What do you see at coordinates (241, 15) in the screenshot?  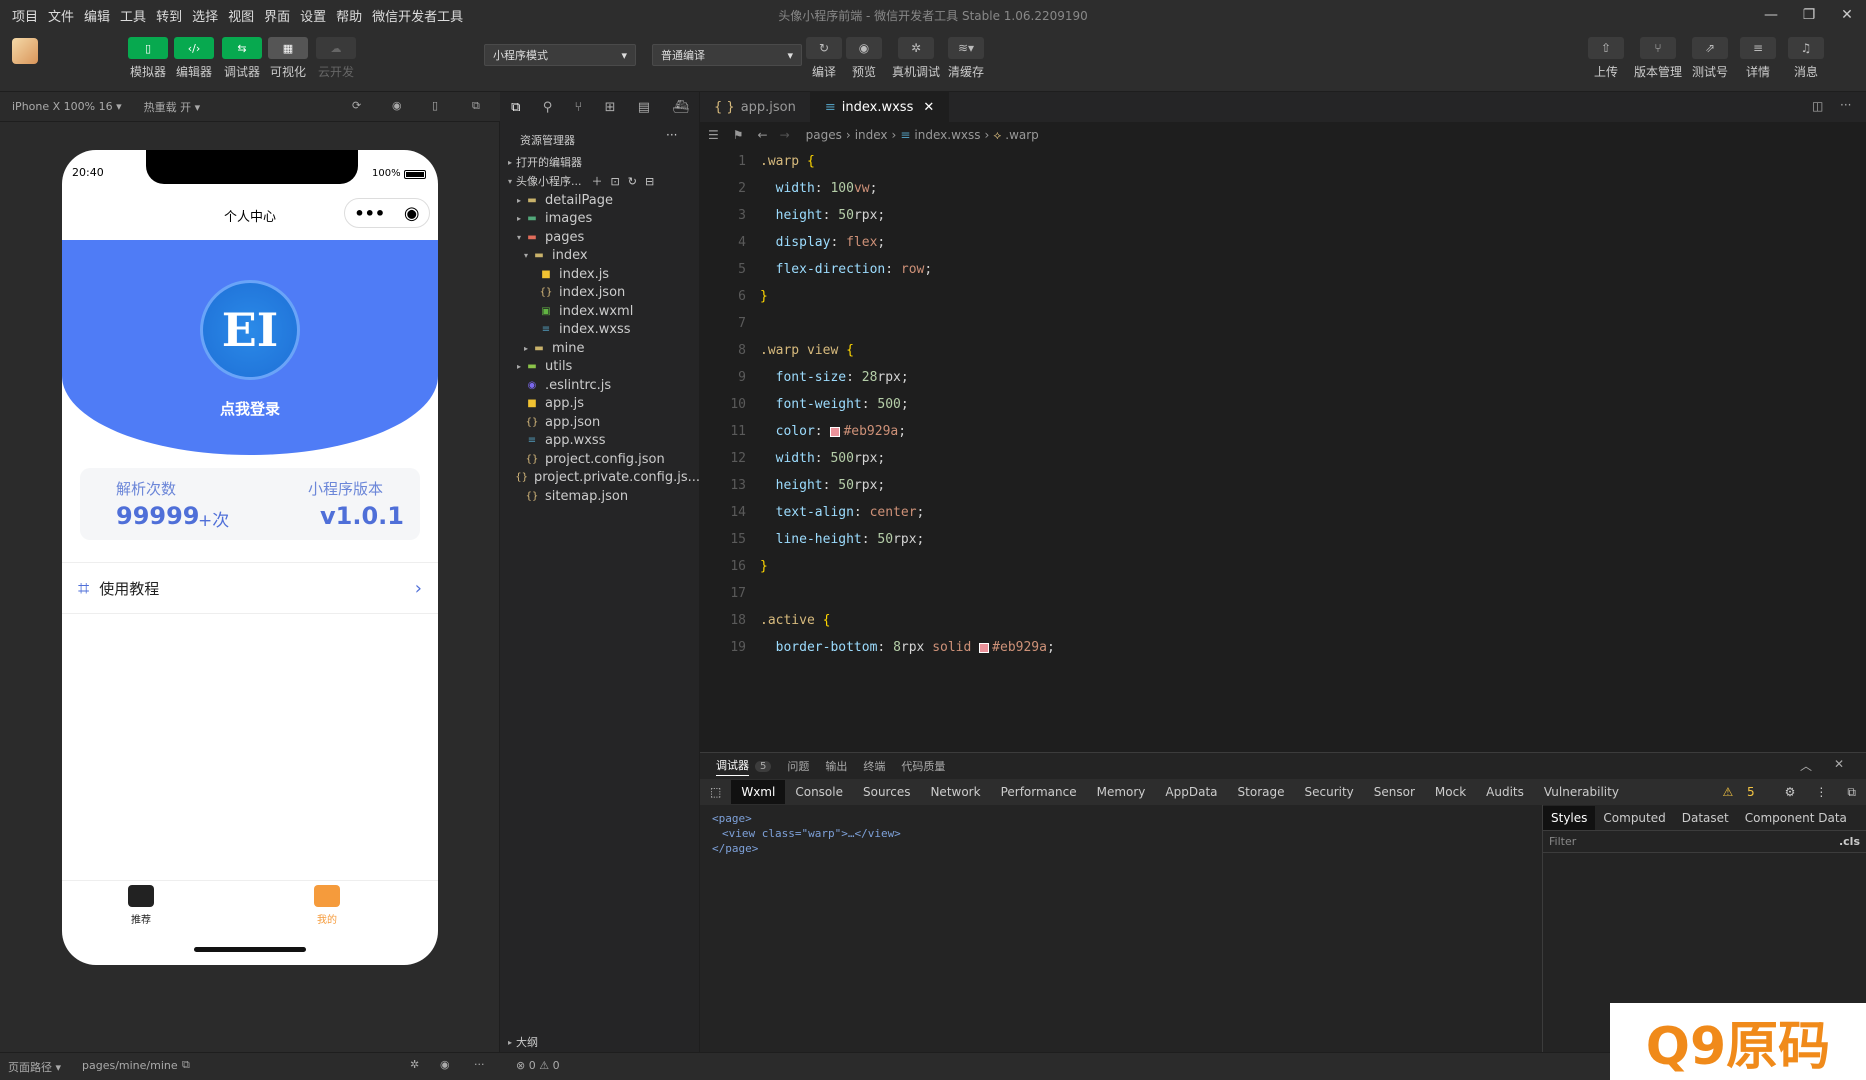 I see `menu-item: 视图` at bounding box center [241, 15].